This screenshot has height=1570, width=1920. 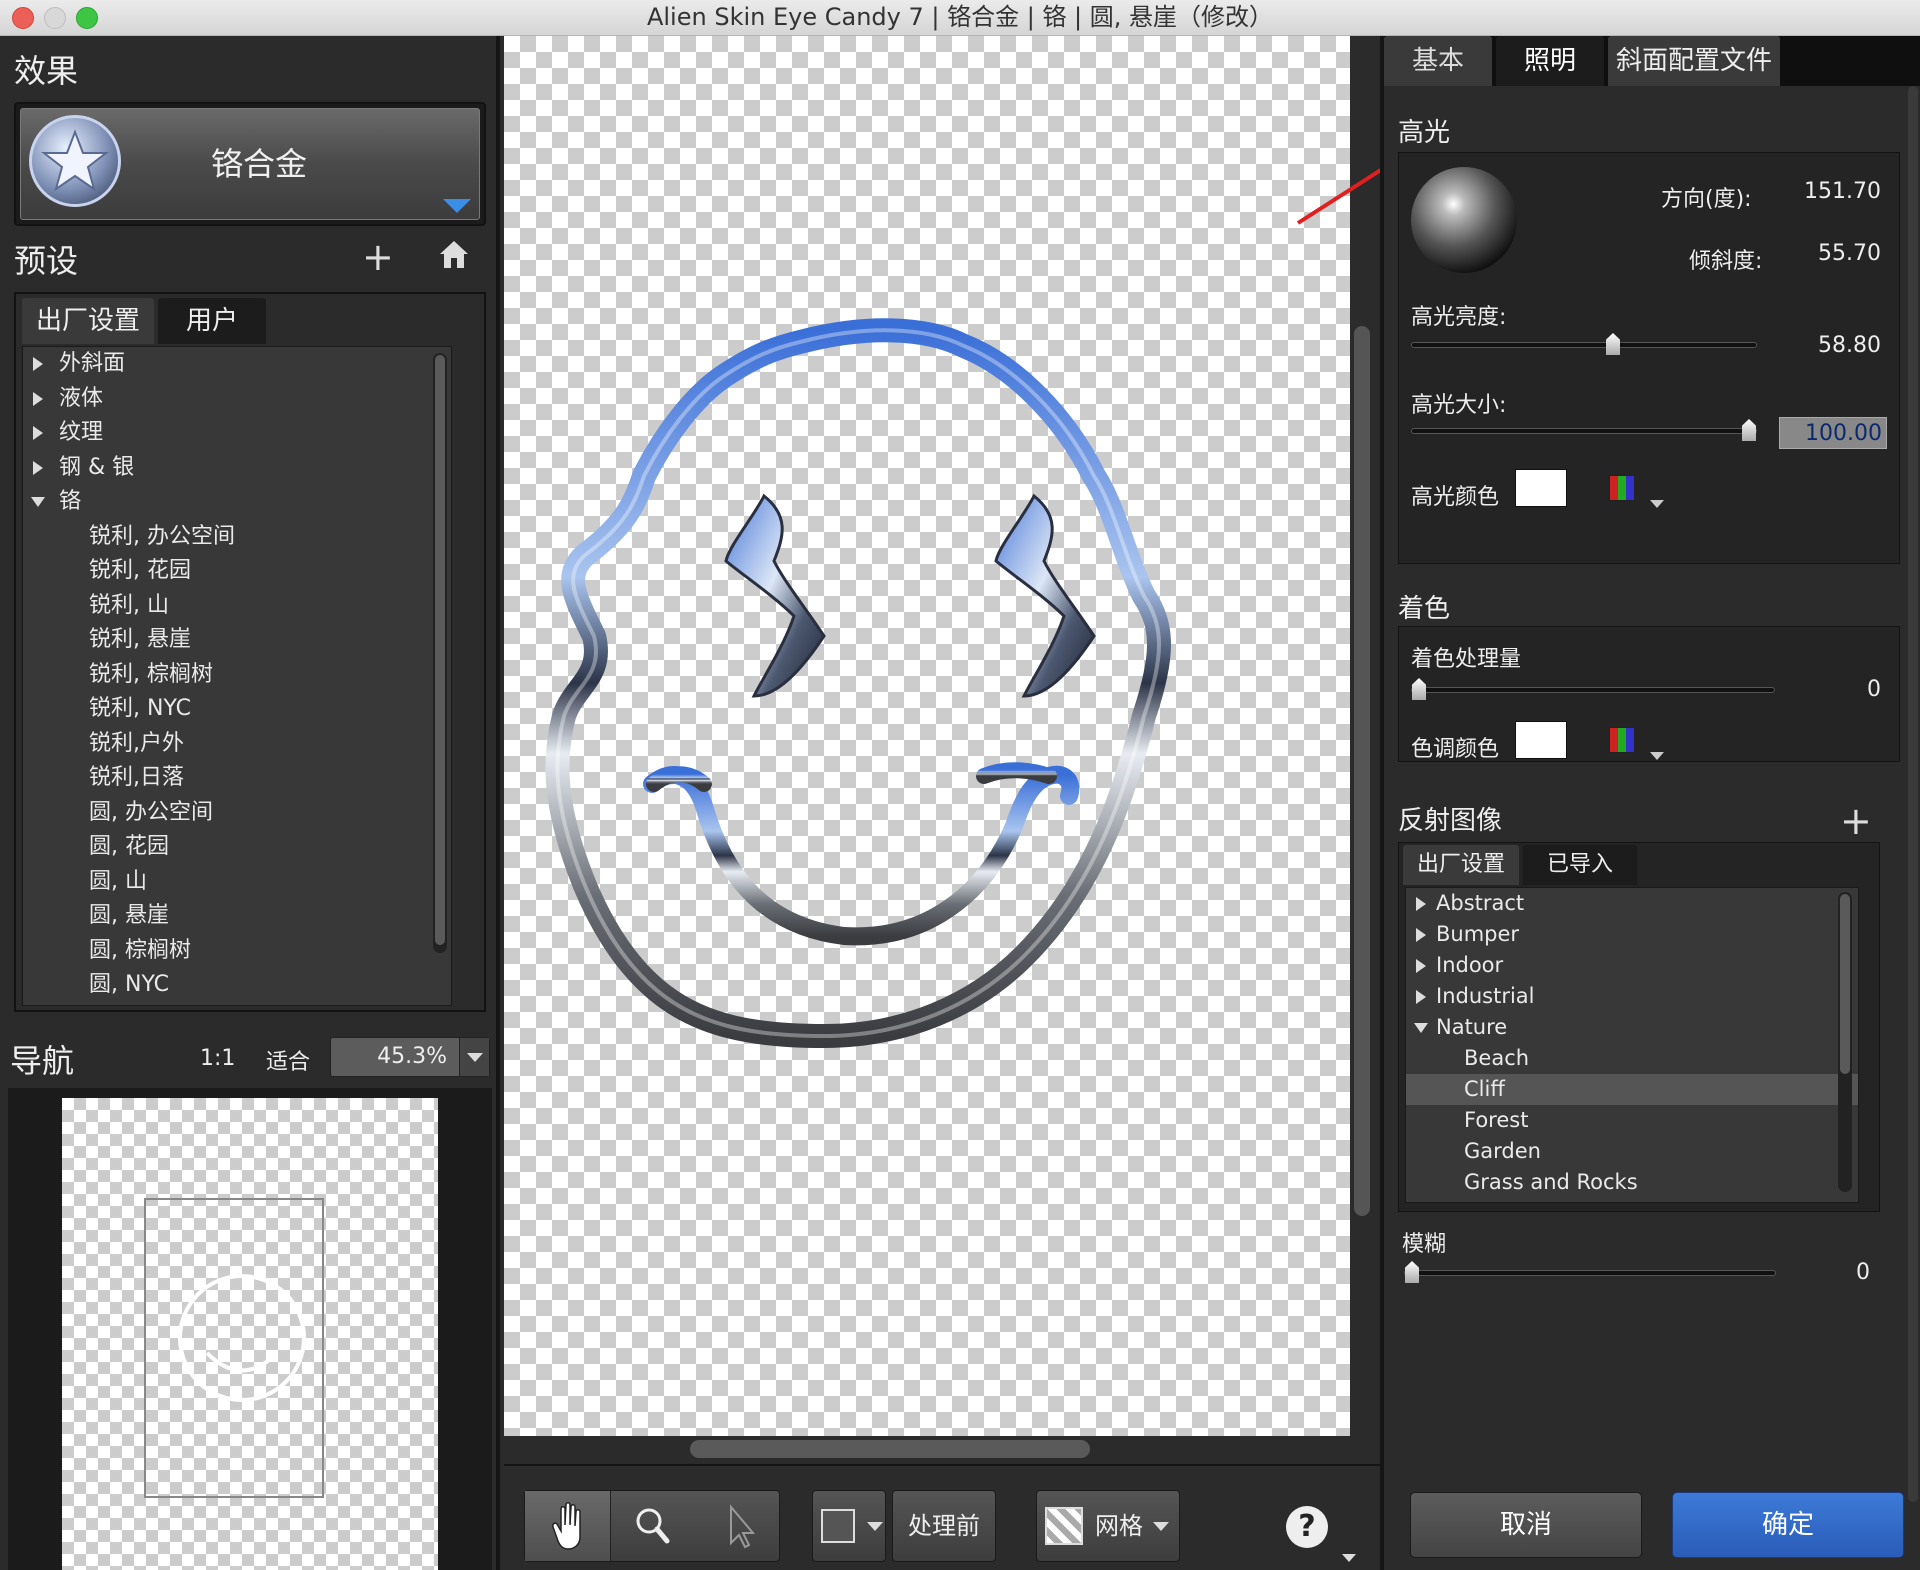 I want to click on select-tool-button, so click(x=739, y=1526).